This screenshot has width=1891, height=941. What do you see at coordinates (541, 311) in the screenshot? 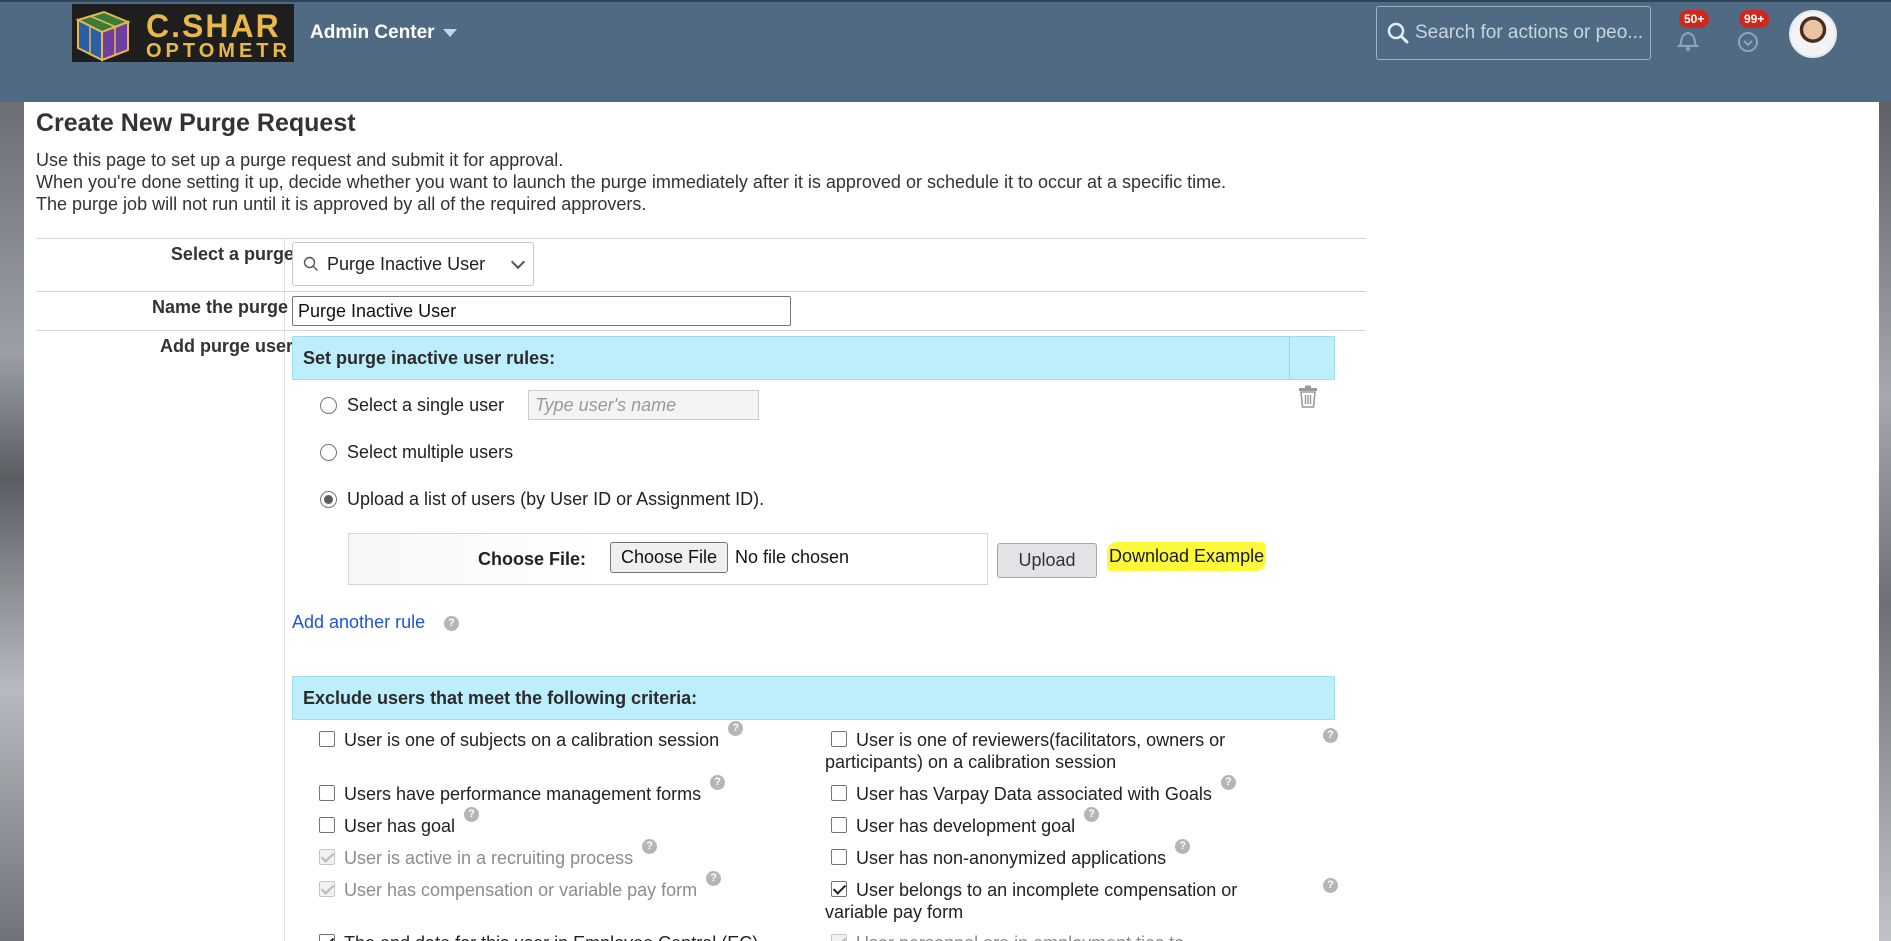
I see `purge-name-input` at bounding box center [541, 311].